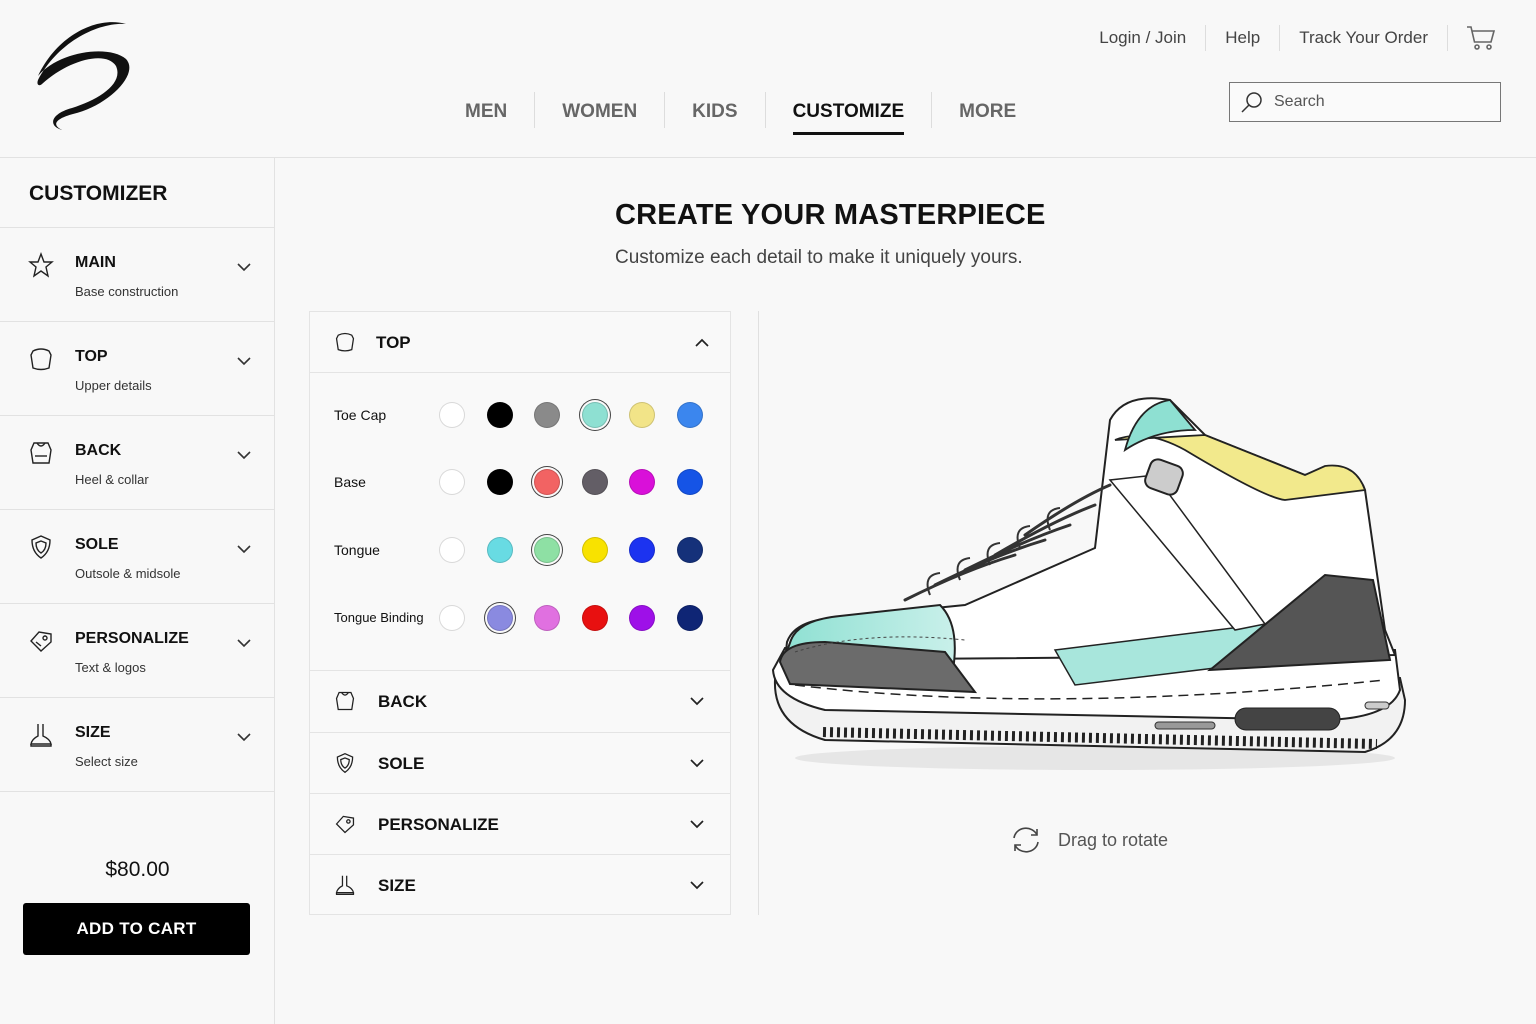 The height and width of the screenshot is (1024, 1536). I want to click on color-row-label: Tongue Binding, so click(379, 617).